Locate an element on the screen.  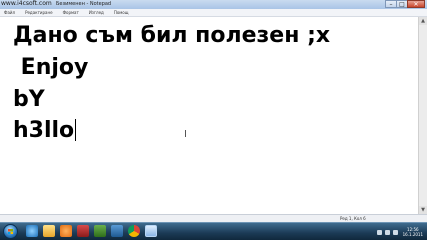
editor-line: bY is located at coordinates (29, 99).